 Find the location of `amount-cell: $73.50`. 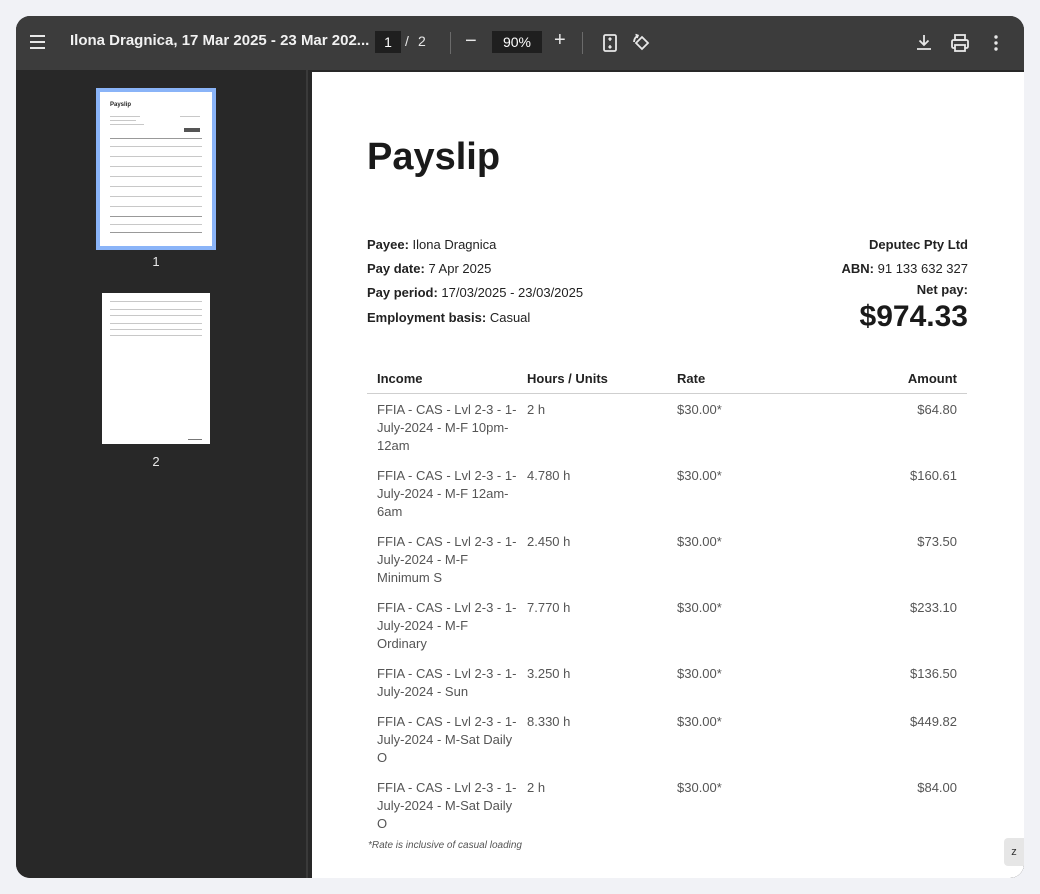

amount-cell: $73.50 is located at coordinates (937, 541).